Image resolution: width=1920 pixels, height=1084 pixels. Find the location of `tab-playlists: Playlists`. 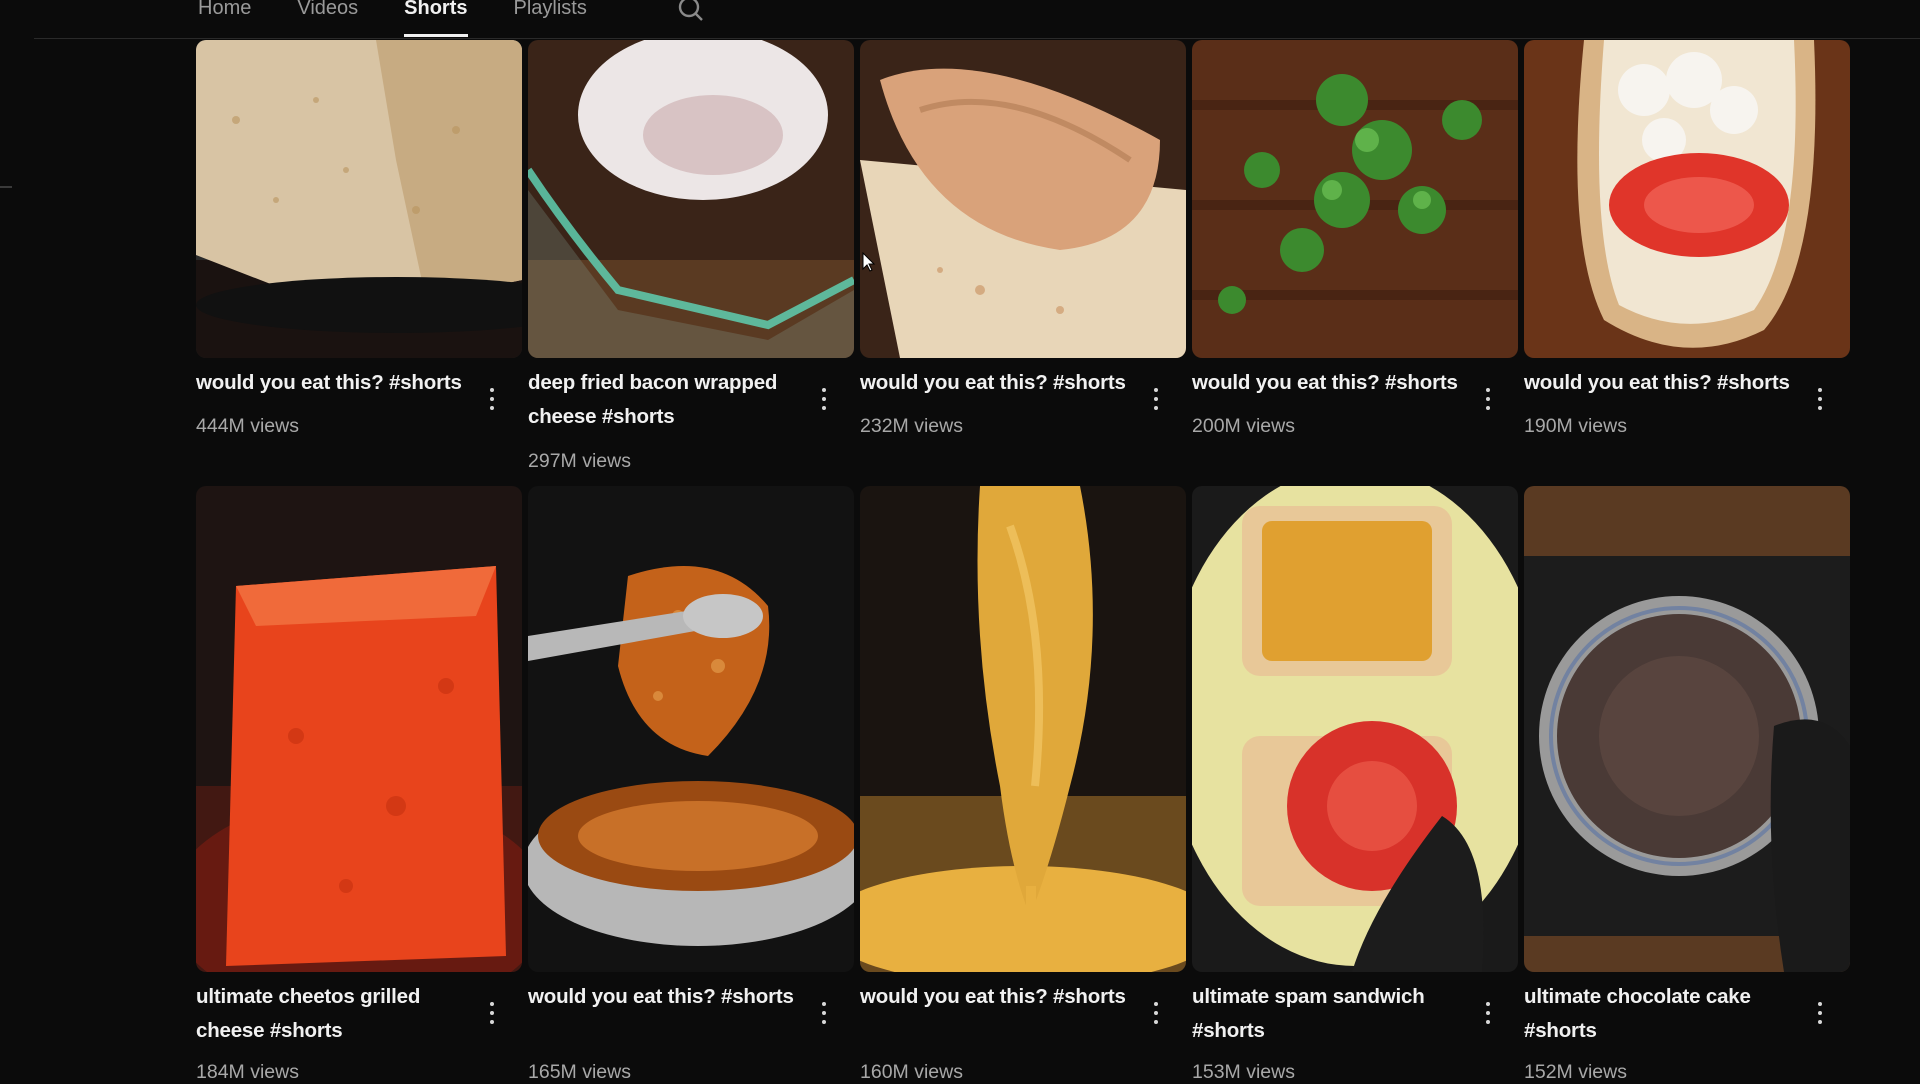

tab-playlists: Playlists is located at coordinates (561, 20).